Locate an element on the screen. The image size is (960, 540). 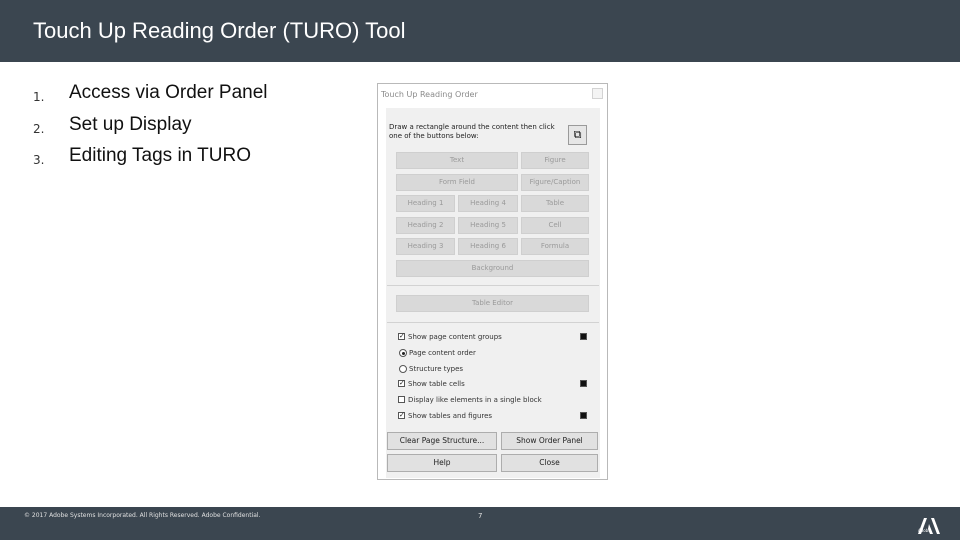
figure-button: Figure is located at coordinates (555, 160).